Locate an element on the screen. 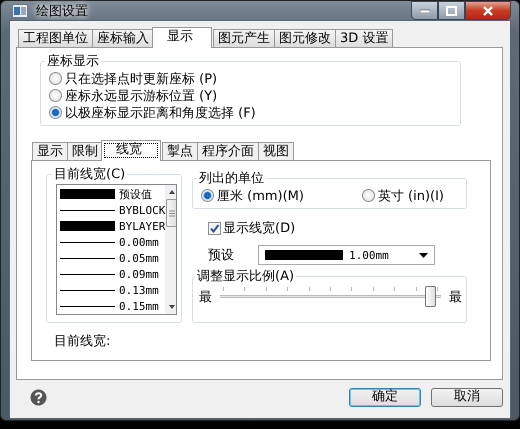  current-lineweight-label: 目前线宽: is located at coordinates (81, 341).